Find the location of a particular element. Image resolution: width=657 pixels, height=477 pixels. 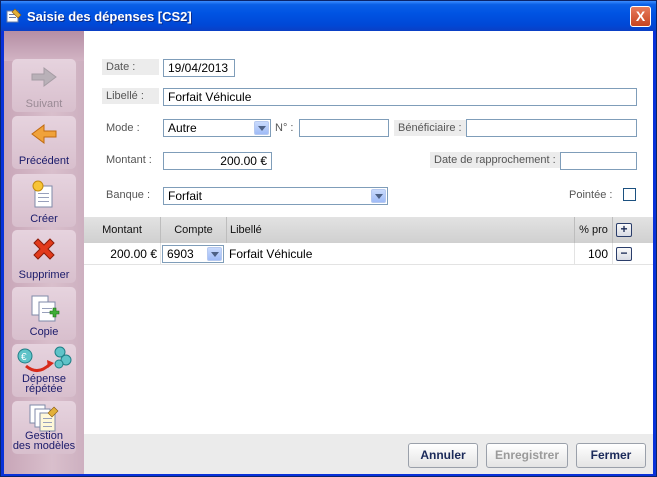

plus-icon: + is located at coordinates (624, 229).